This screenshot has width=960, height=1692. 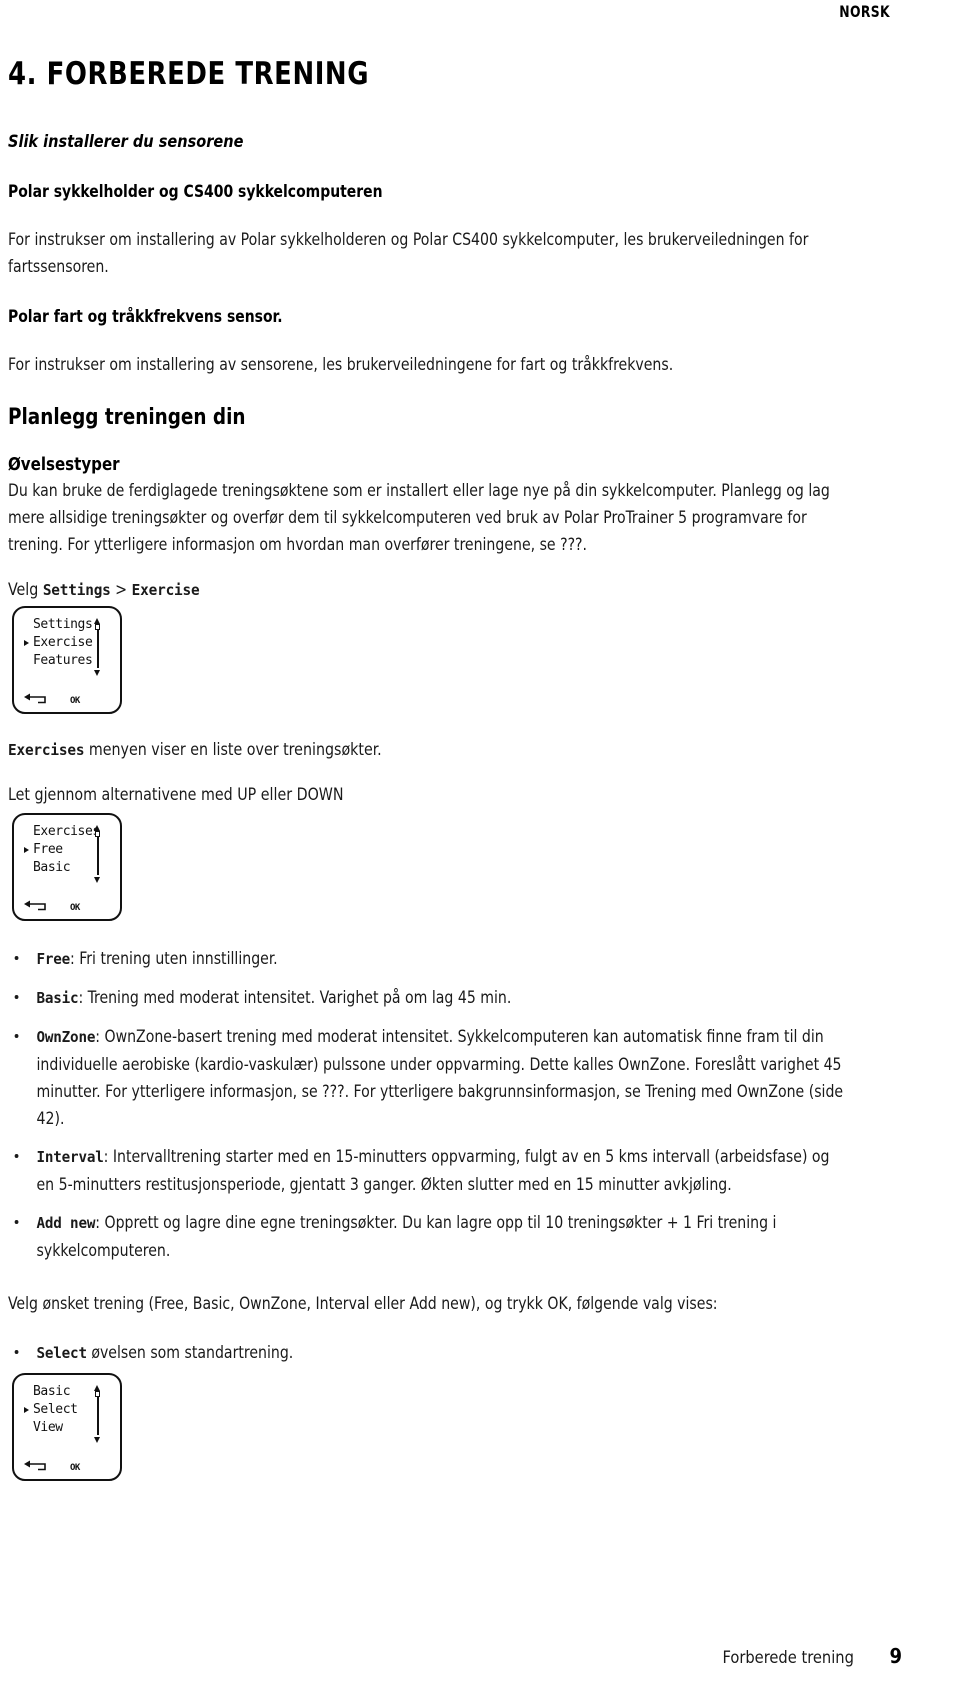 I want to click on exercise-types-heading: Øvelsestyper, so click(x=64, y=464).